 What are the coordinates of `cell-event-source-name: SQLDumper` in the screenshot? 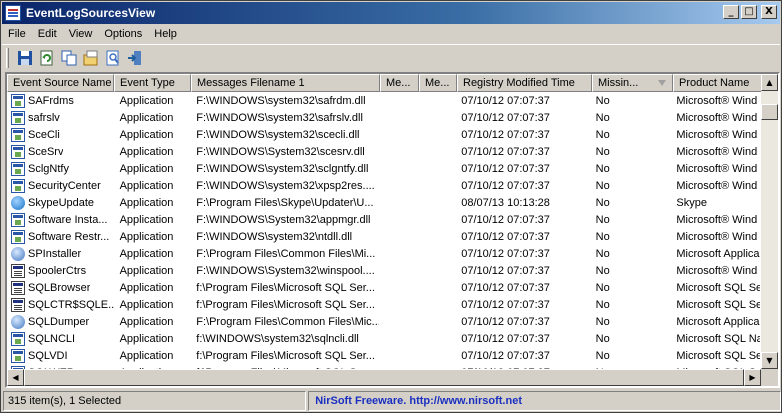 It's located at (60, 321).